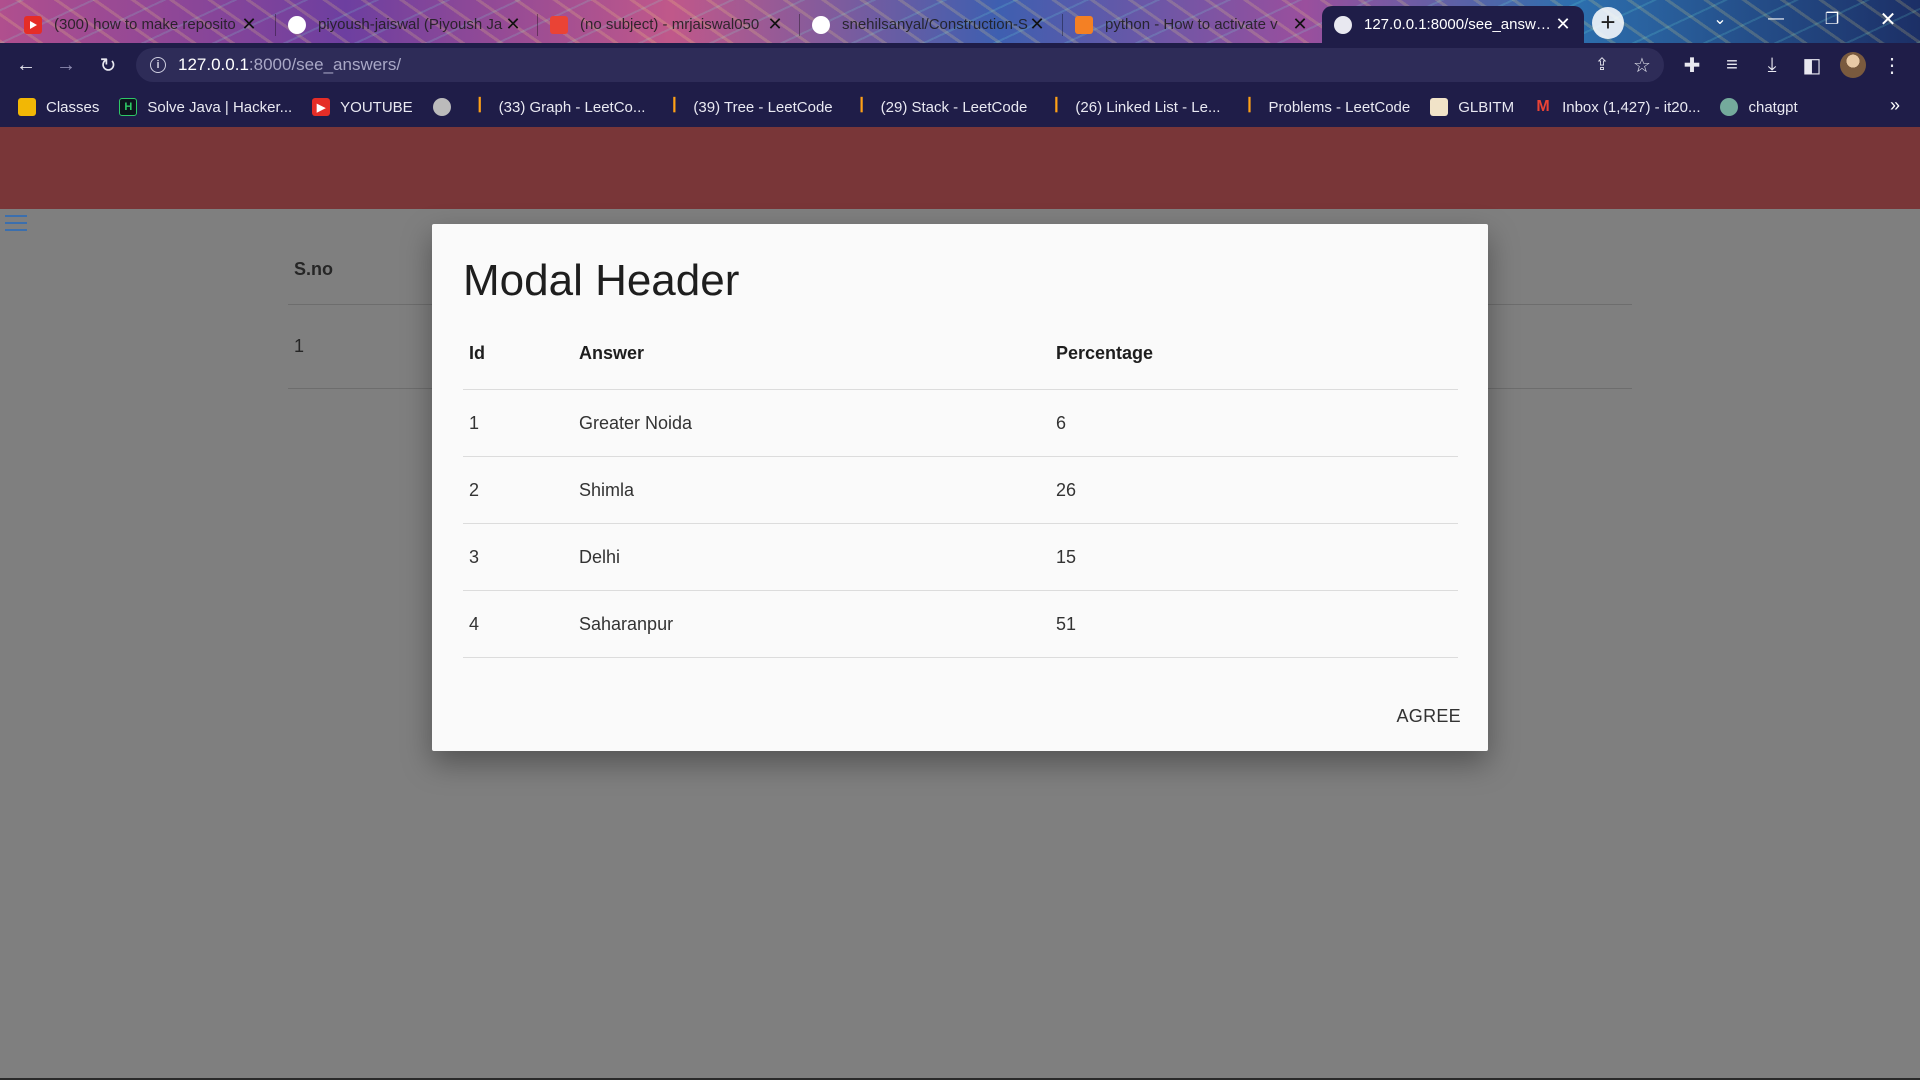  What do you see at coordinates (108, 65) in the screenshot?
I see `reload-icon: ↻` at bounding box center [108, 65].